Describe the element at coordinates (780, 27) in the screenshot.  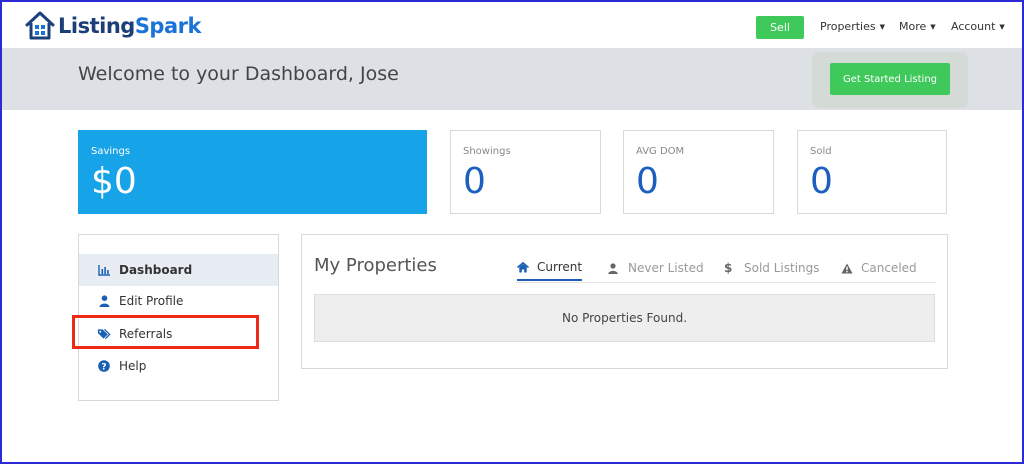
I see `sell-button: Sell` at that location.